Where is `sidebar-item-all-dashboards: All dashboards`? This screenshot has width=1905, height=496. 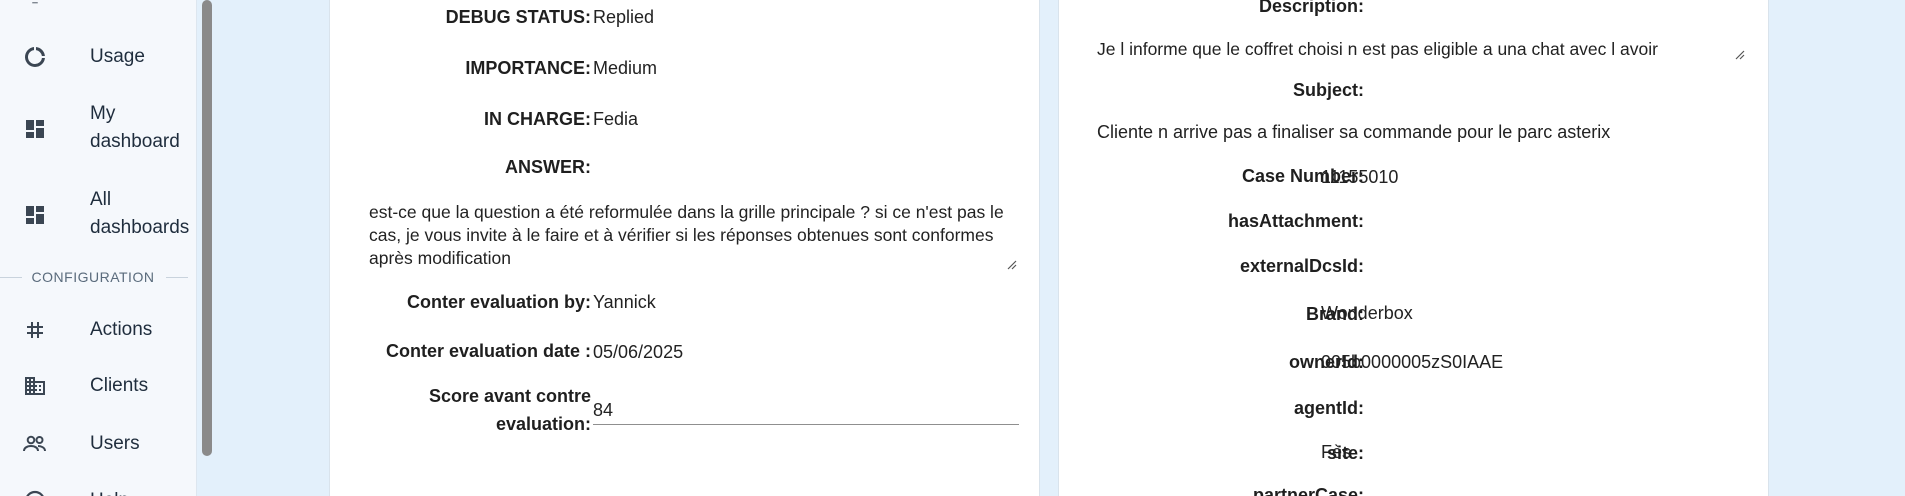 sidebar-item-all-dashboards: All dashboards is located at coordinates (98, 214).